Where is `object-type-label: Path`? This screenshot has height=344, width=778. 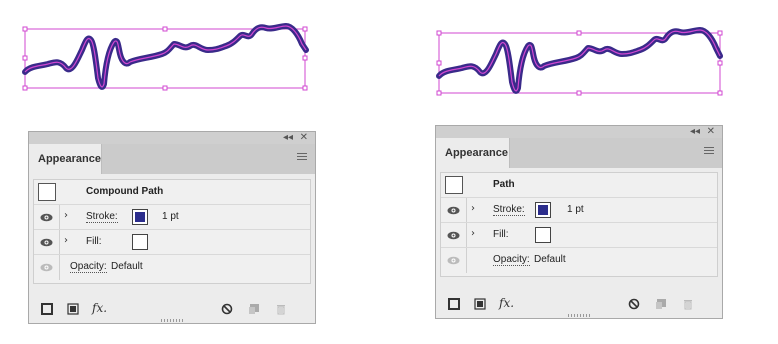
object-type-label: Path is located at coordinates (504, 184).